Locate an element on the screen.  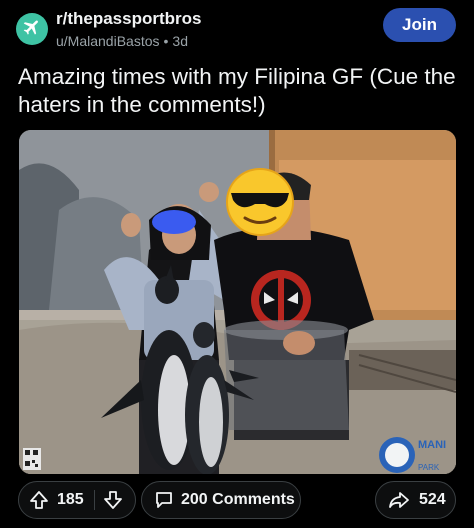
vote-control: 185 is located at coordinates (77, 500).